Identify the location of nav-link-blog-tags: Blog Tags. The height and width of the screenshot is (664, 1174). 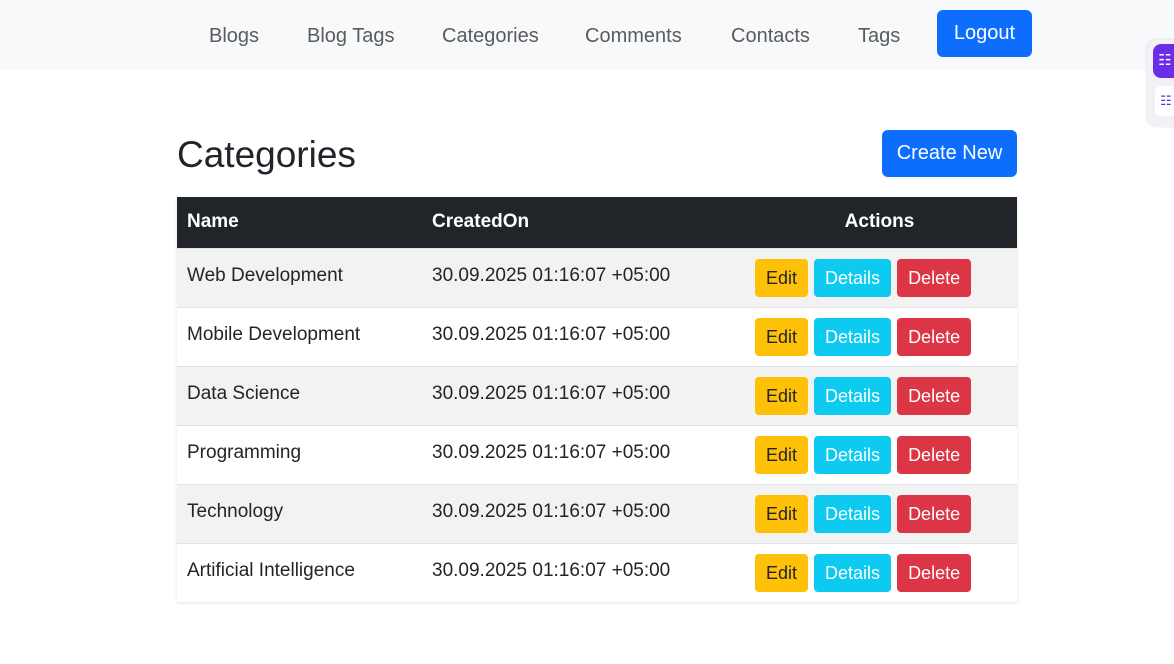
(350, 36).